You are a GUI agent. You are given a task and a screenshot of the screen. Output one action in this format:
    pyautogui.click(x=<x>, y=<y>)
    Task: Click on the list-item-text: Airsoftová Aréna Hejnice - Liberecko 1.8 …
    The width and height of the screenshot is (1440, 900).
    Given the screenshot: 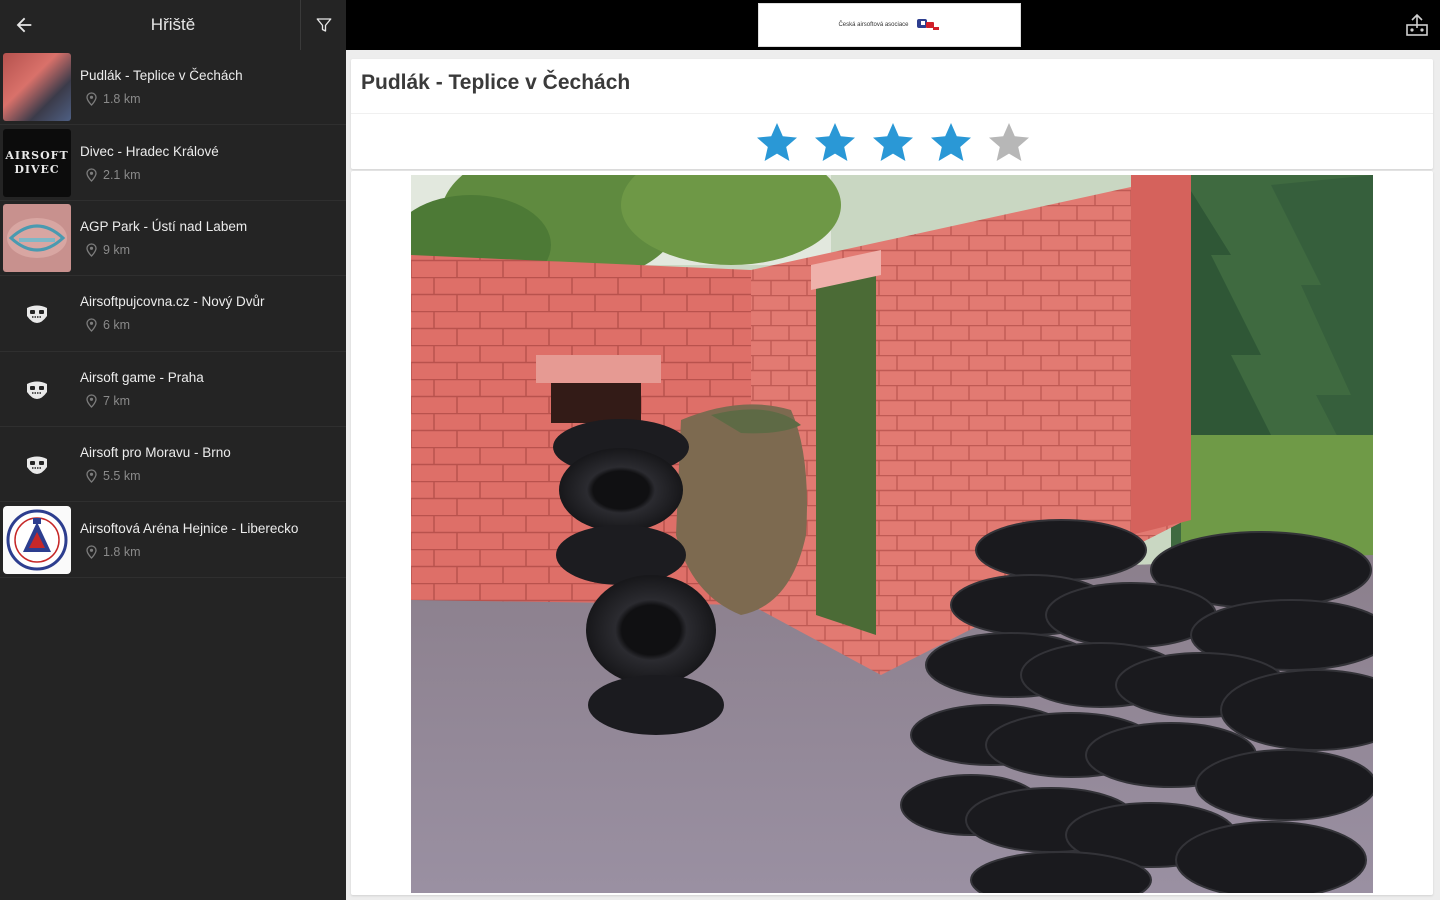 What is the action you would take?
    pyautogui.click(x=189, y=540)
    